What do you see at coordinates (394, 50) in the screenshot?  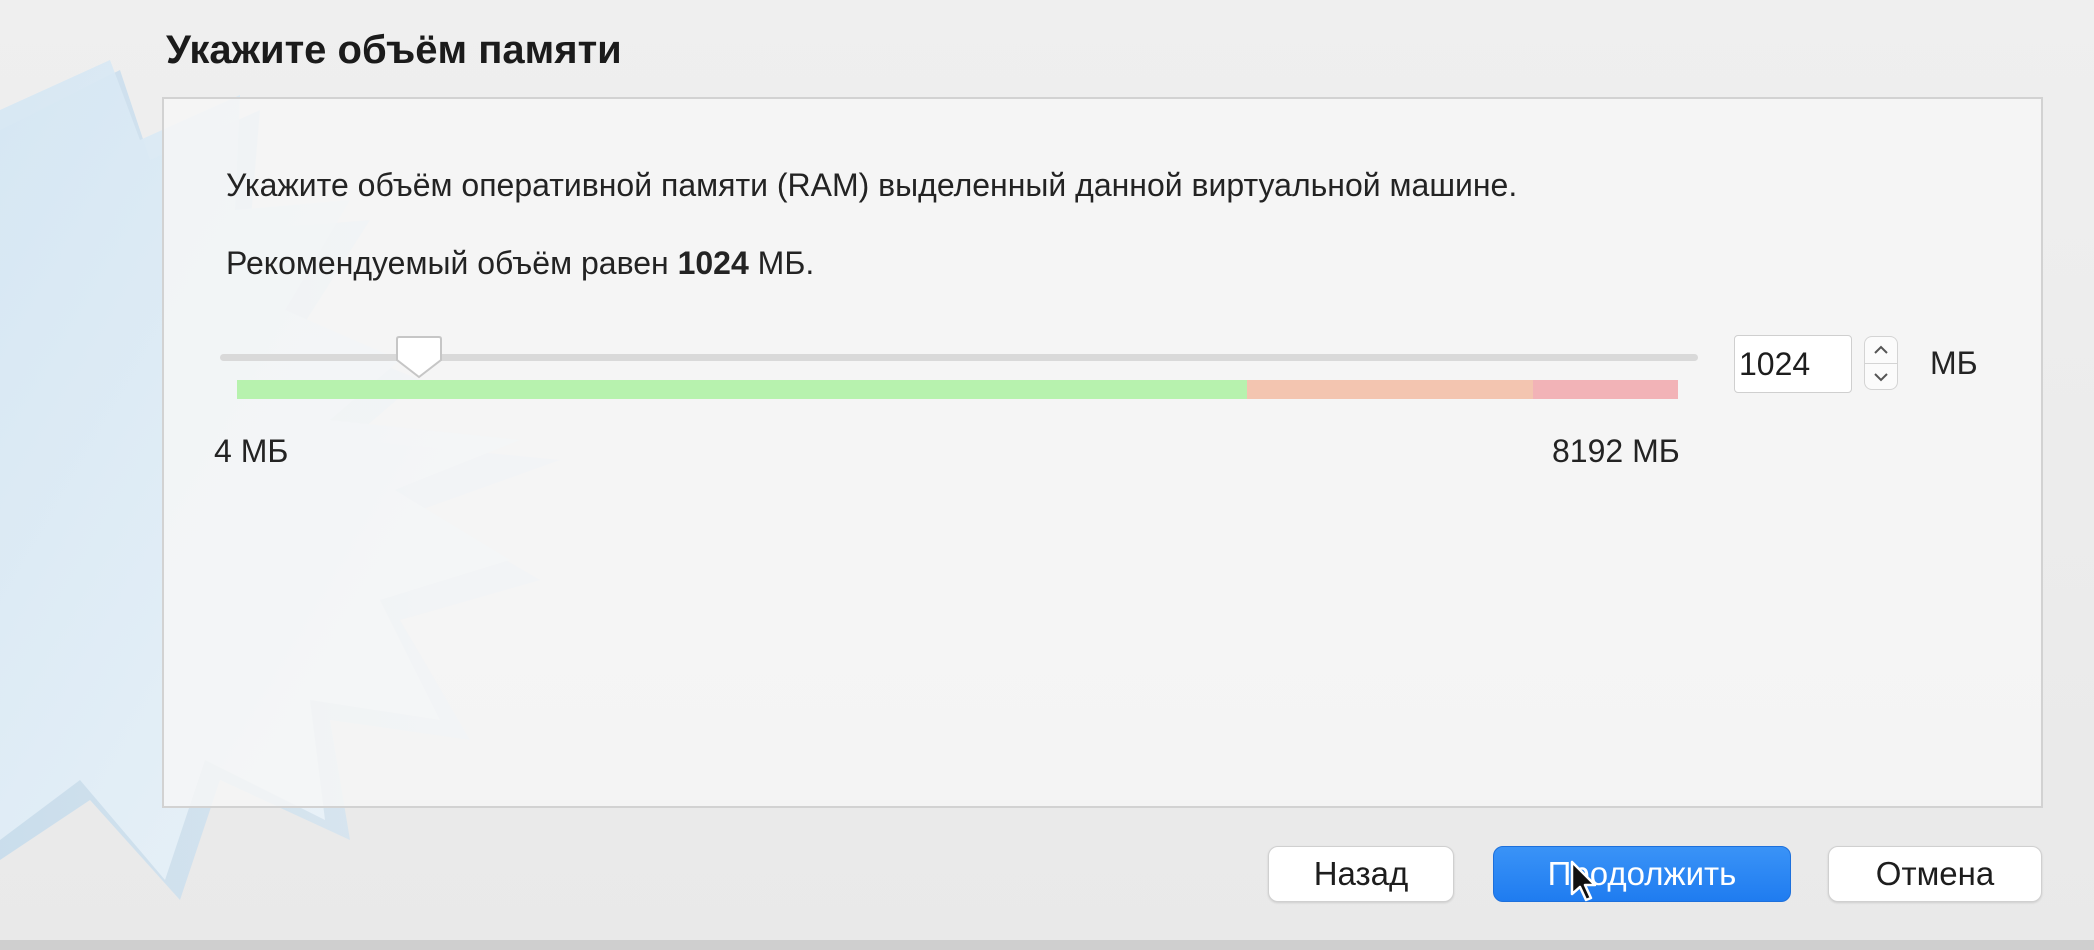 I see `dialog-title: Укажите объём памяти` at bounding box center [394, 50].